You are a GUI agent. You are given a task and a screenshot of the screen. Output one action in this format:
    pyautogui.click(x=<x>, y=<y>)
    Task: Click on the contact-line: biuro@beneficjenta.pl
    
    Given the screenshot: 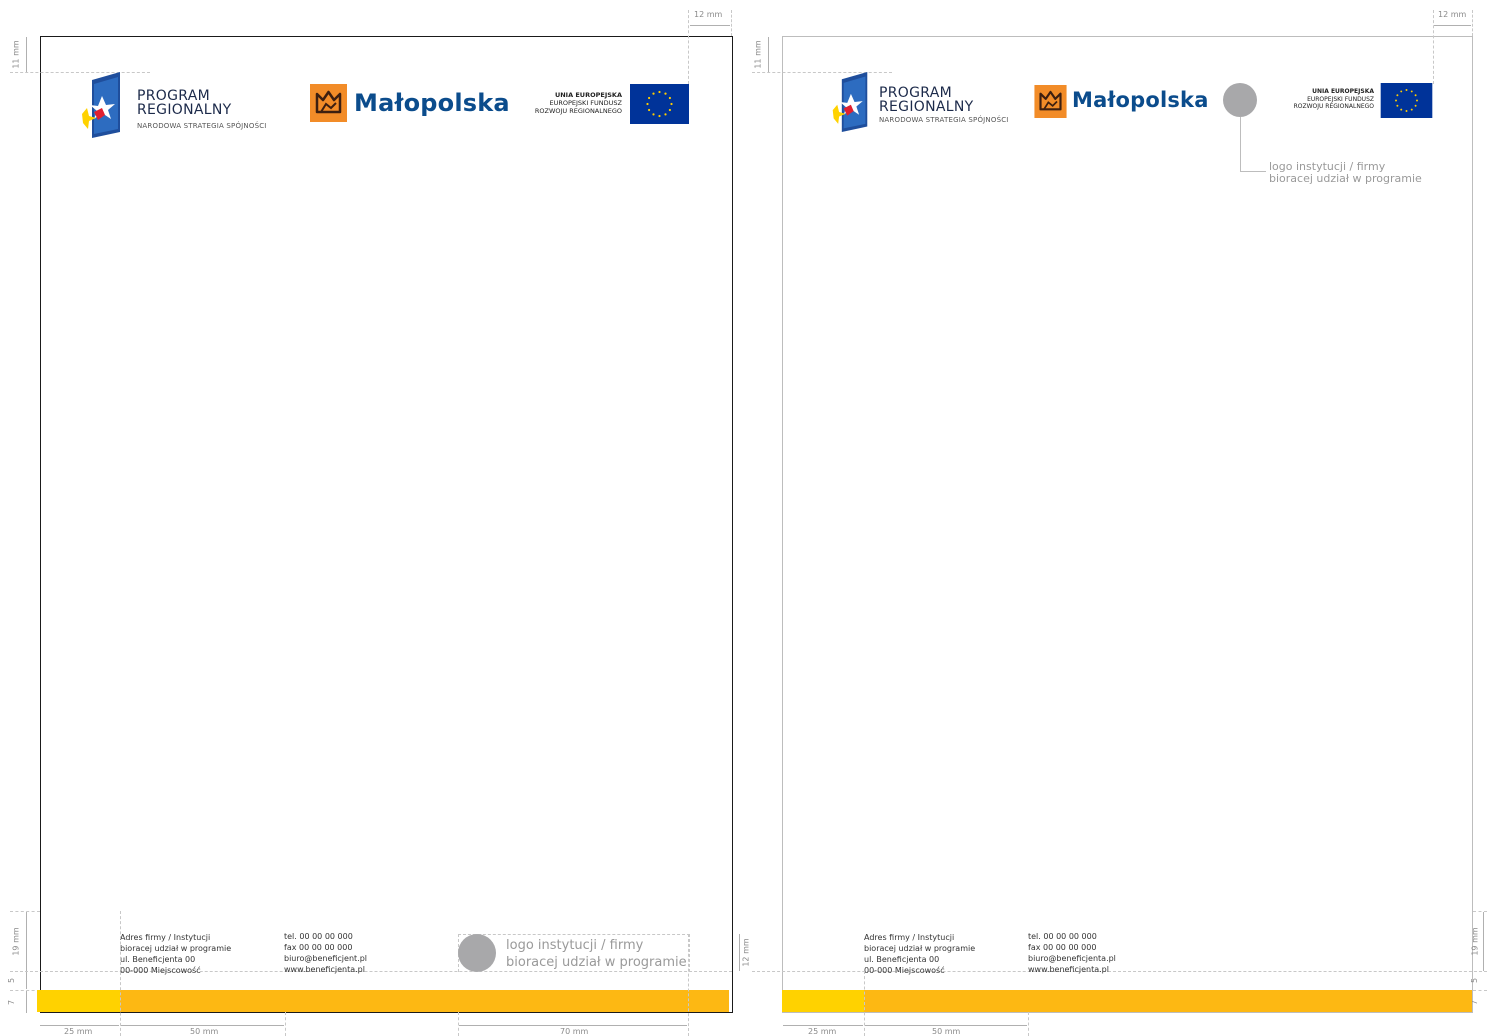 What is the action you would take?
    pyautogui.click(x=1072, y=958)
    